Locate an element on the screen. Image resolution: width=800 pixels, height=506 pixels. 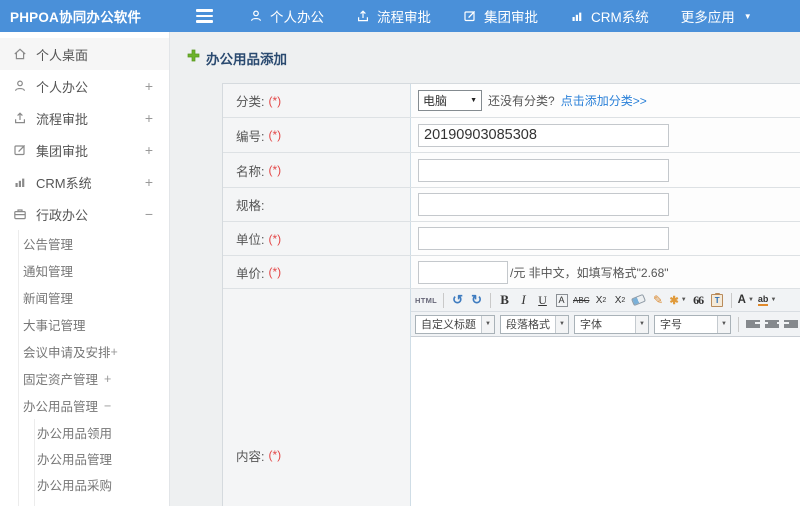
custom-heading-select: 自定义标题 ▼ is located at coordinates (455, 324).